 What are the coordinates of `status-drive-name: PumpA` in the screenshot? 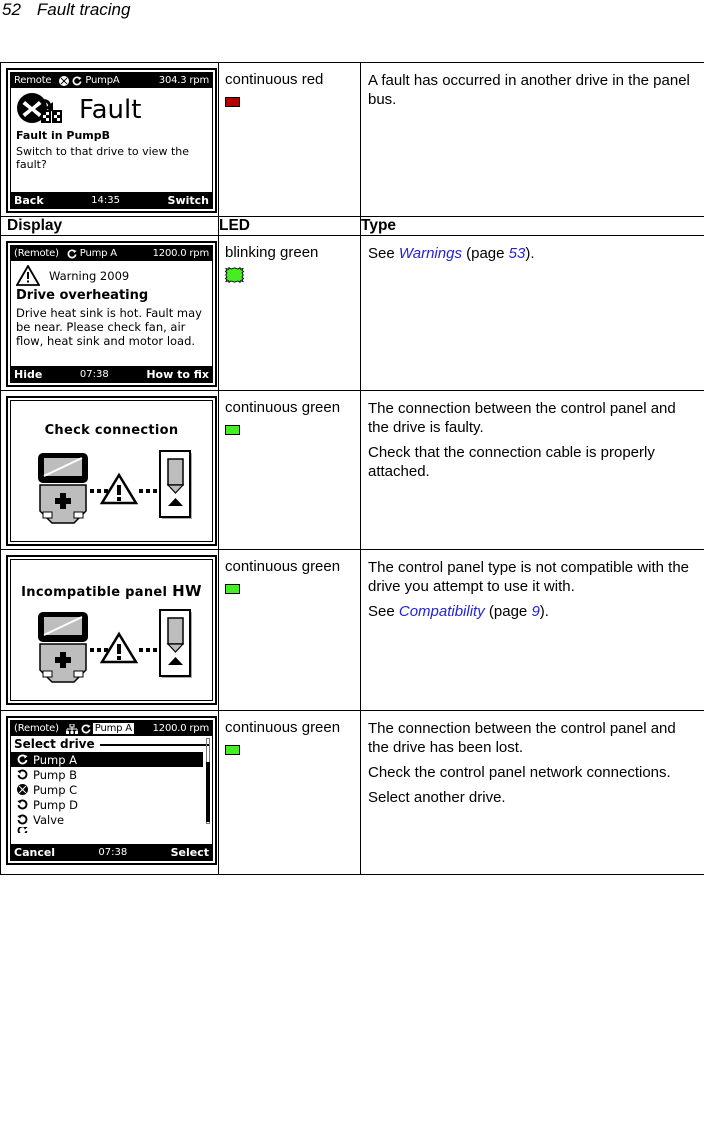 It's located at (102, 80).